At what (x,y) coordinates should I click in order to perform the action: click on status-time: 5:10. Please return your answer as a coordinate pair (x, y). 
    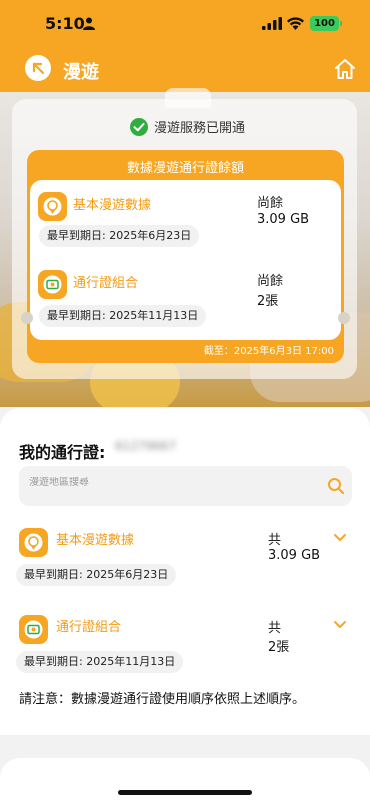
    Looking at the image, I should click on (65, 23).